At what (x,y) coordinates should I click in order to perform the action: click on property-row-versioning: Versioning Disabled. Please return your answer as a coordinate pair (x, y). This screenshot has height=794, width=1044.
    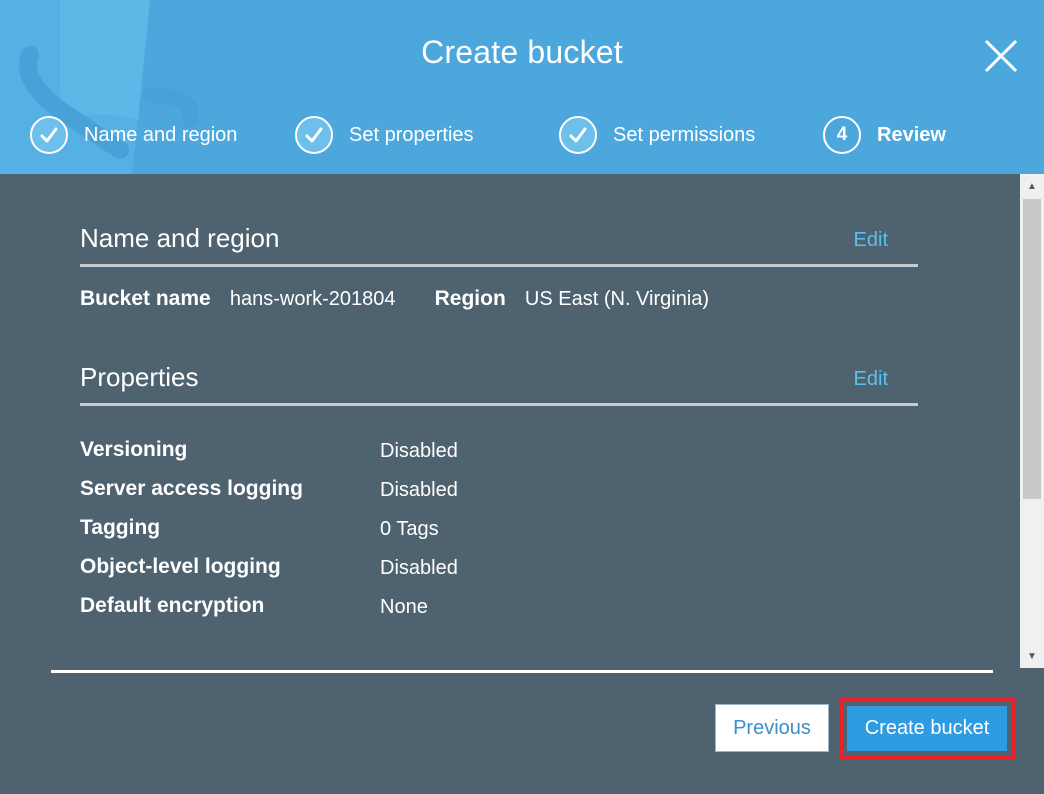
    Looking at the image, I should click on (430, 453).